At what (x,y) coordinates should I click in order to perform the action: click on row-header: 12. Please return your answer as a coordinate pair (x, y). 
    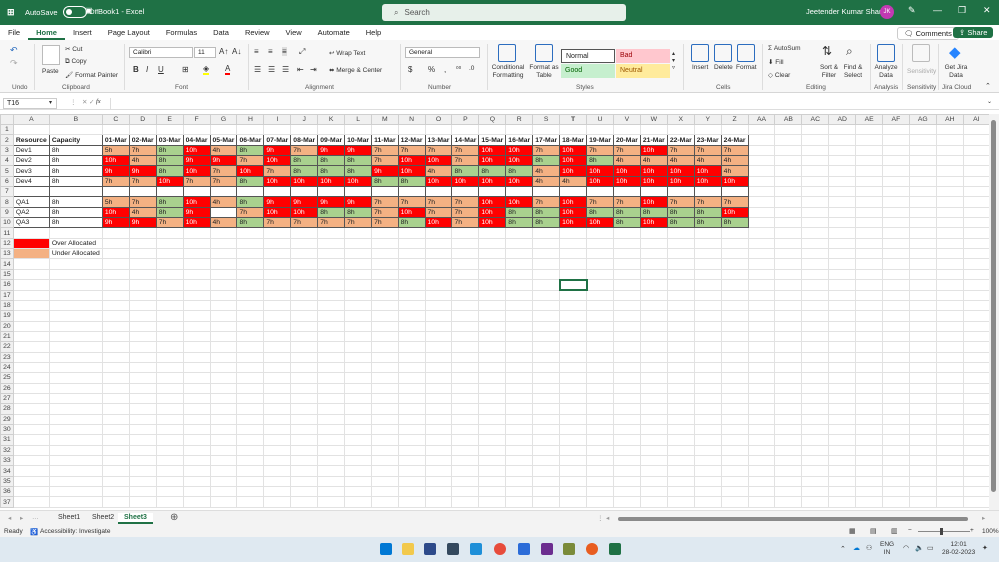
    Looking at the image, I should click on (7, 243).